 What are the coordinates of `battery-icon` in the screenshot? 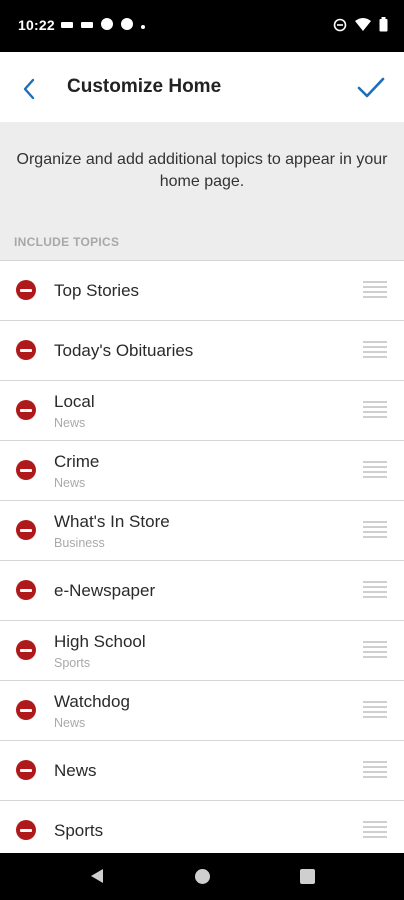 It's located at (383, 26).